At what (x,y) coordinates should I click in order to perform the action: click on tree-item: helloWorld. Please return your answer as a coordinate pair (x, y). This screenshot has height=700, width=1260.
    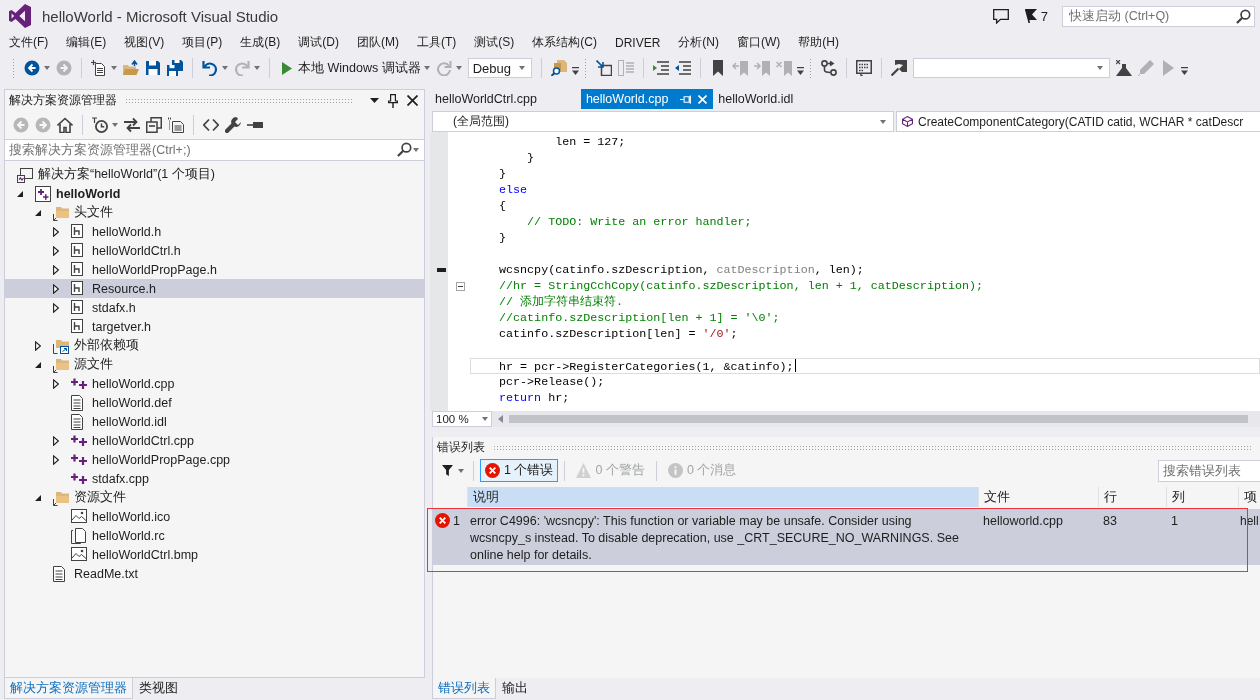
    Looking at the image, I should click on (214, 193).